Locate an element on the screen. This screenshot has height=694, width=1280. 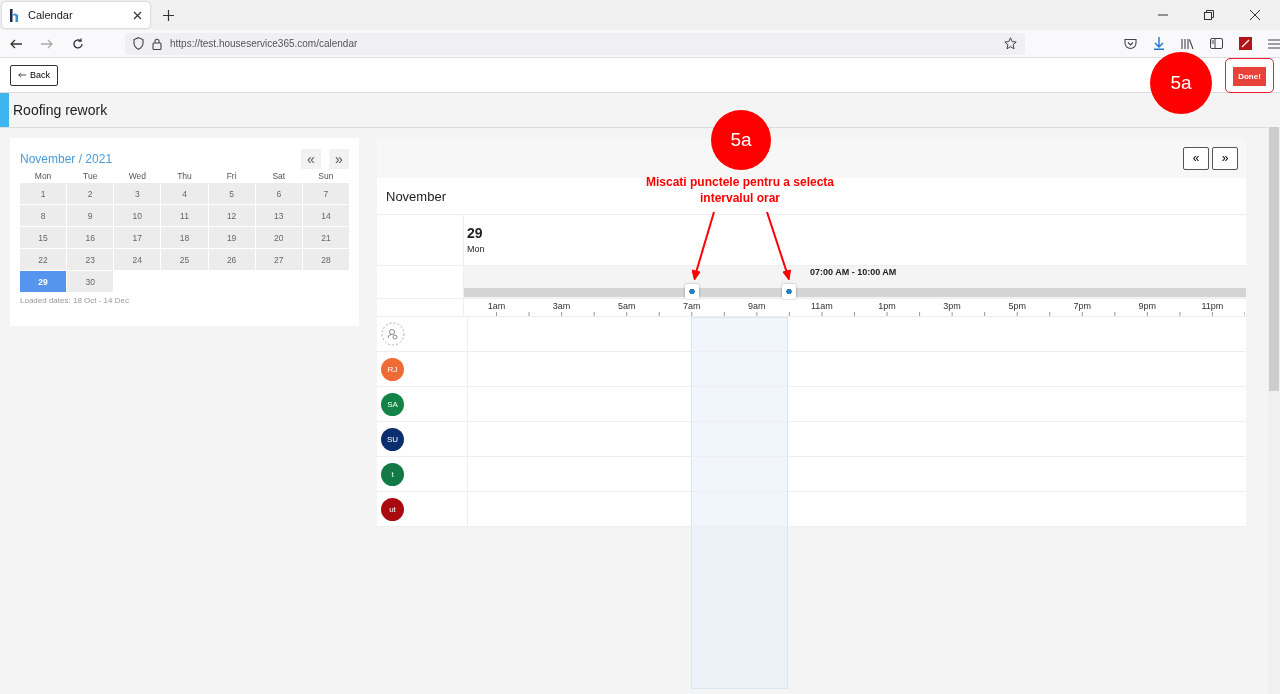
scrollbar is located at coordinates (1274, 410).